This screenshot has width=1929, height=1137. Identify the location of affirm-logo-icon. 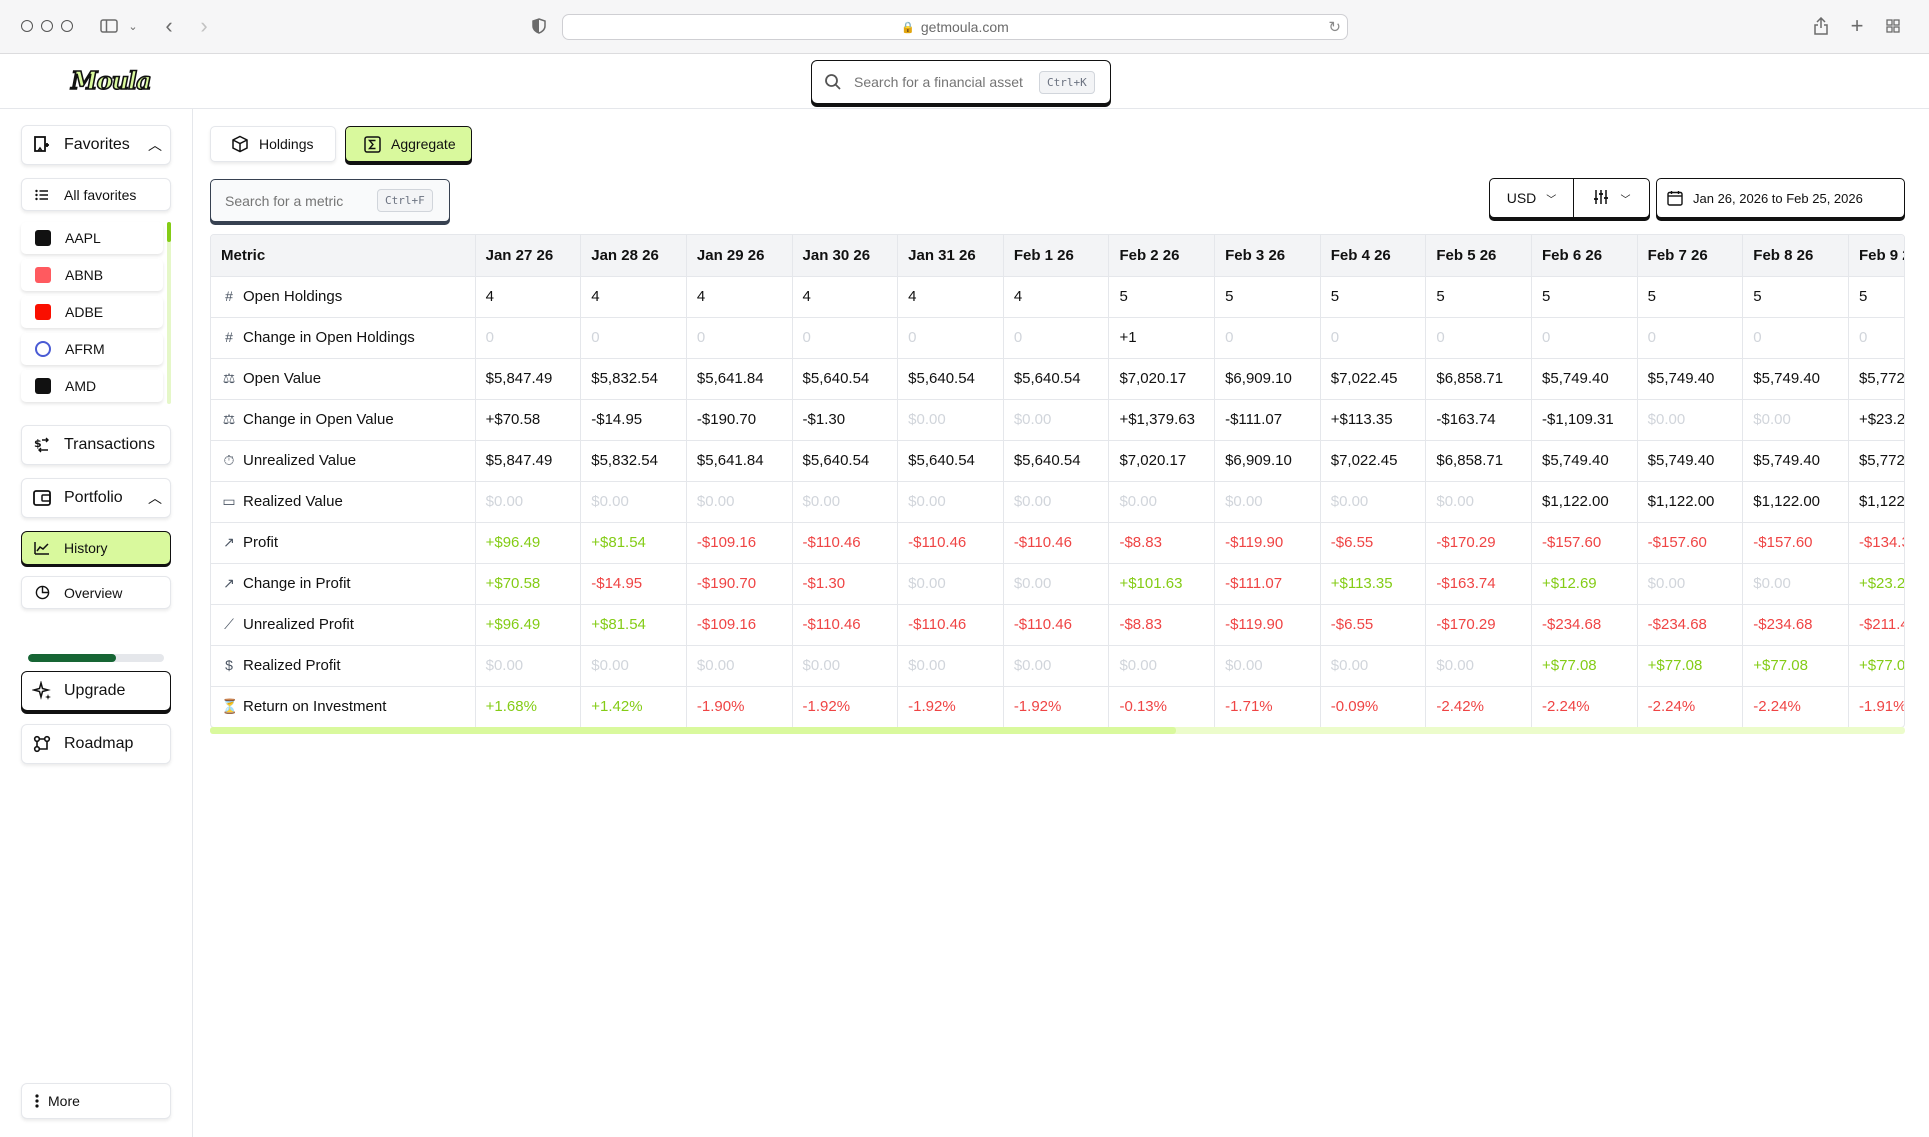
(43, 349).